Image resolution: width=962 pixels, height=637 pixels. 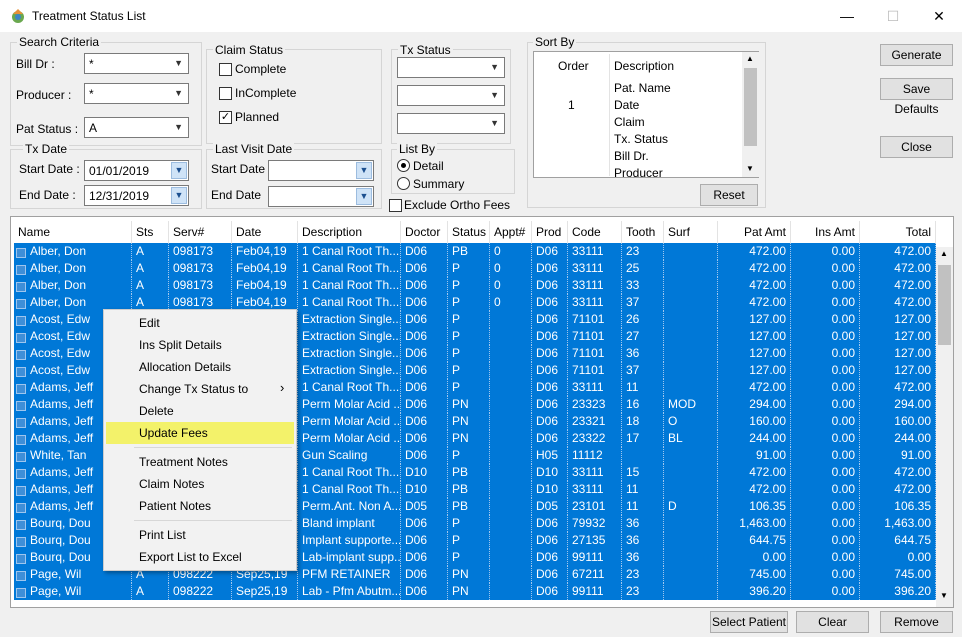 What do you see at coordinates (200, 323) in the screenshot?
I see `menu-item-edit: Edit` at bounding box center [200, 323].